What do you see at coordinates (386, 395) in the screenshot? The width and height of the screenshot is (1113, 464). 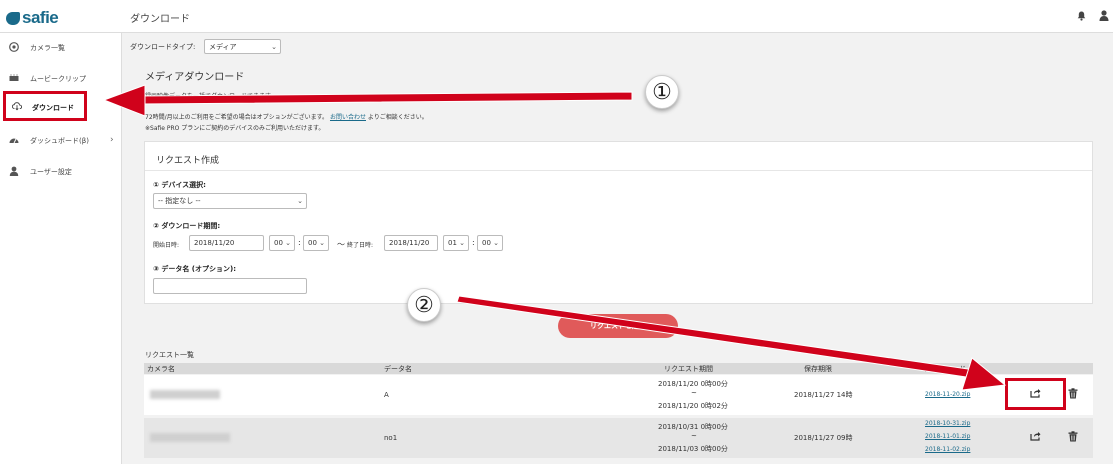 I see `data-name-cell: A` at bounding box center [386, 395].